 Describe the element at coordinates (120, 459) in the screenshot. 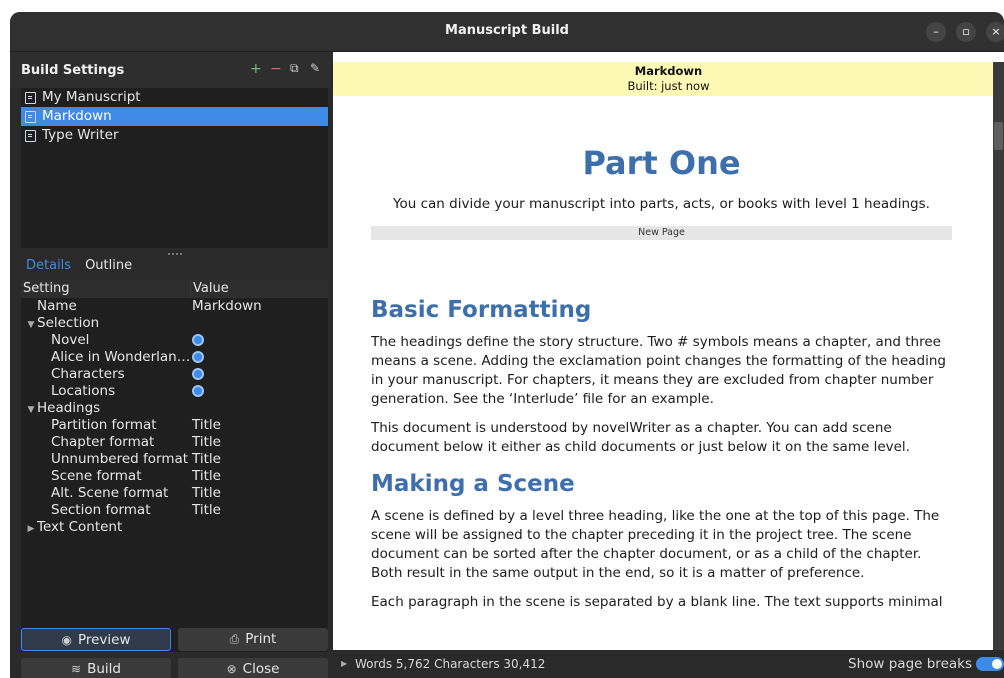

I see `row-key: Unnumbered format` at that location.